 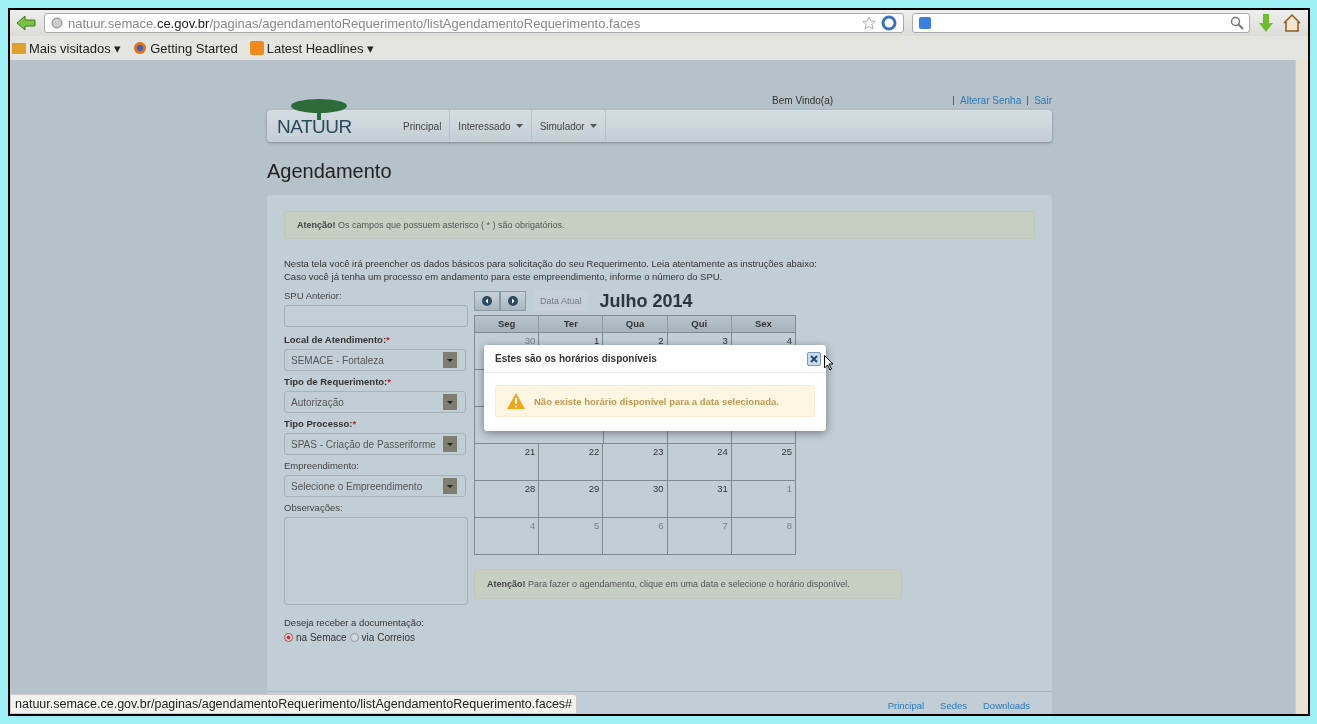 I want to click on calendar-day: 25, so click(x=762, y=462).